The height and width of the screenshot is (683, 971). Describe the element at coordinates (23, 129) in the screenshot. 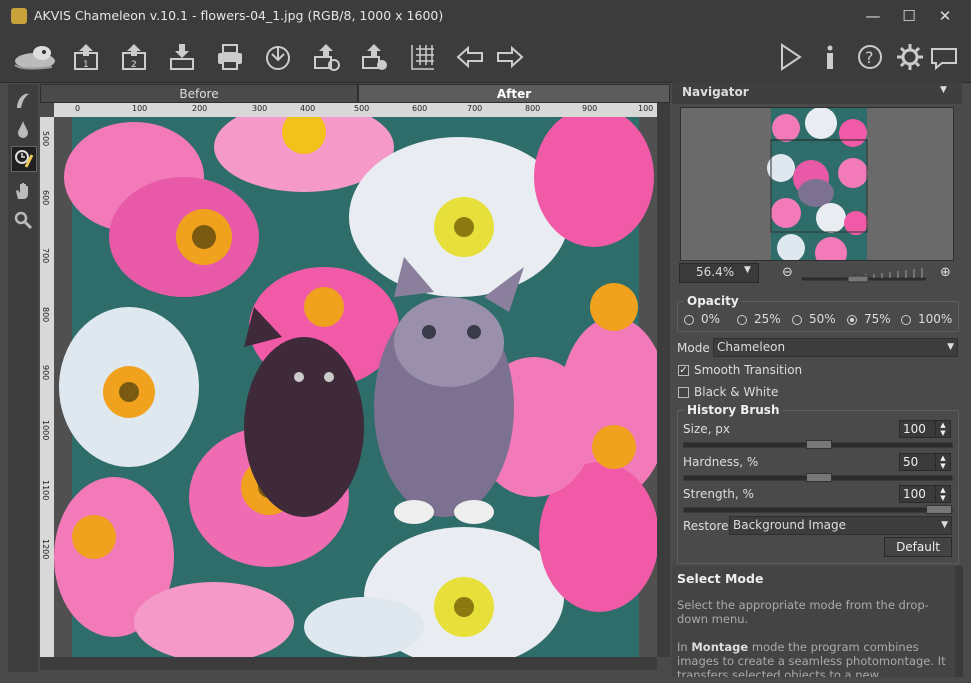

I see `drop-icon` at that location.